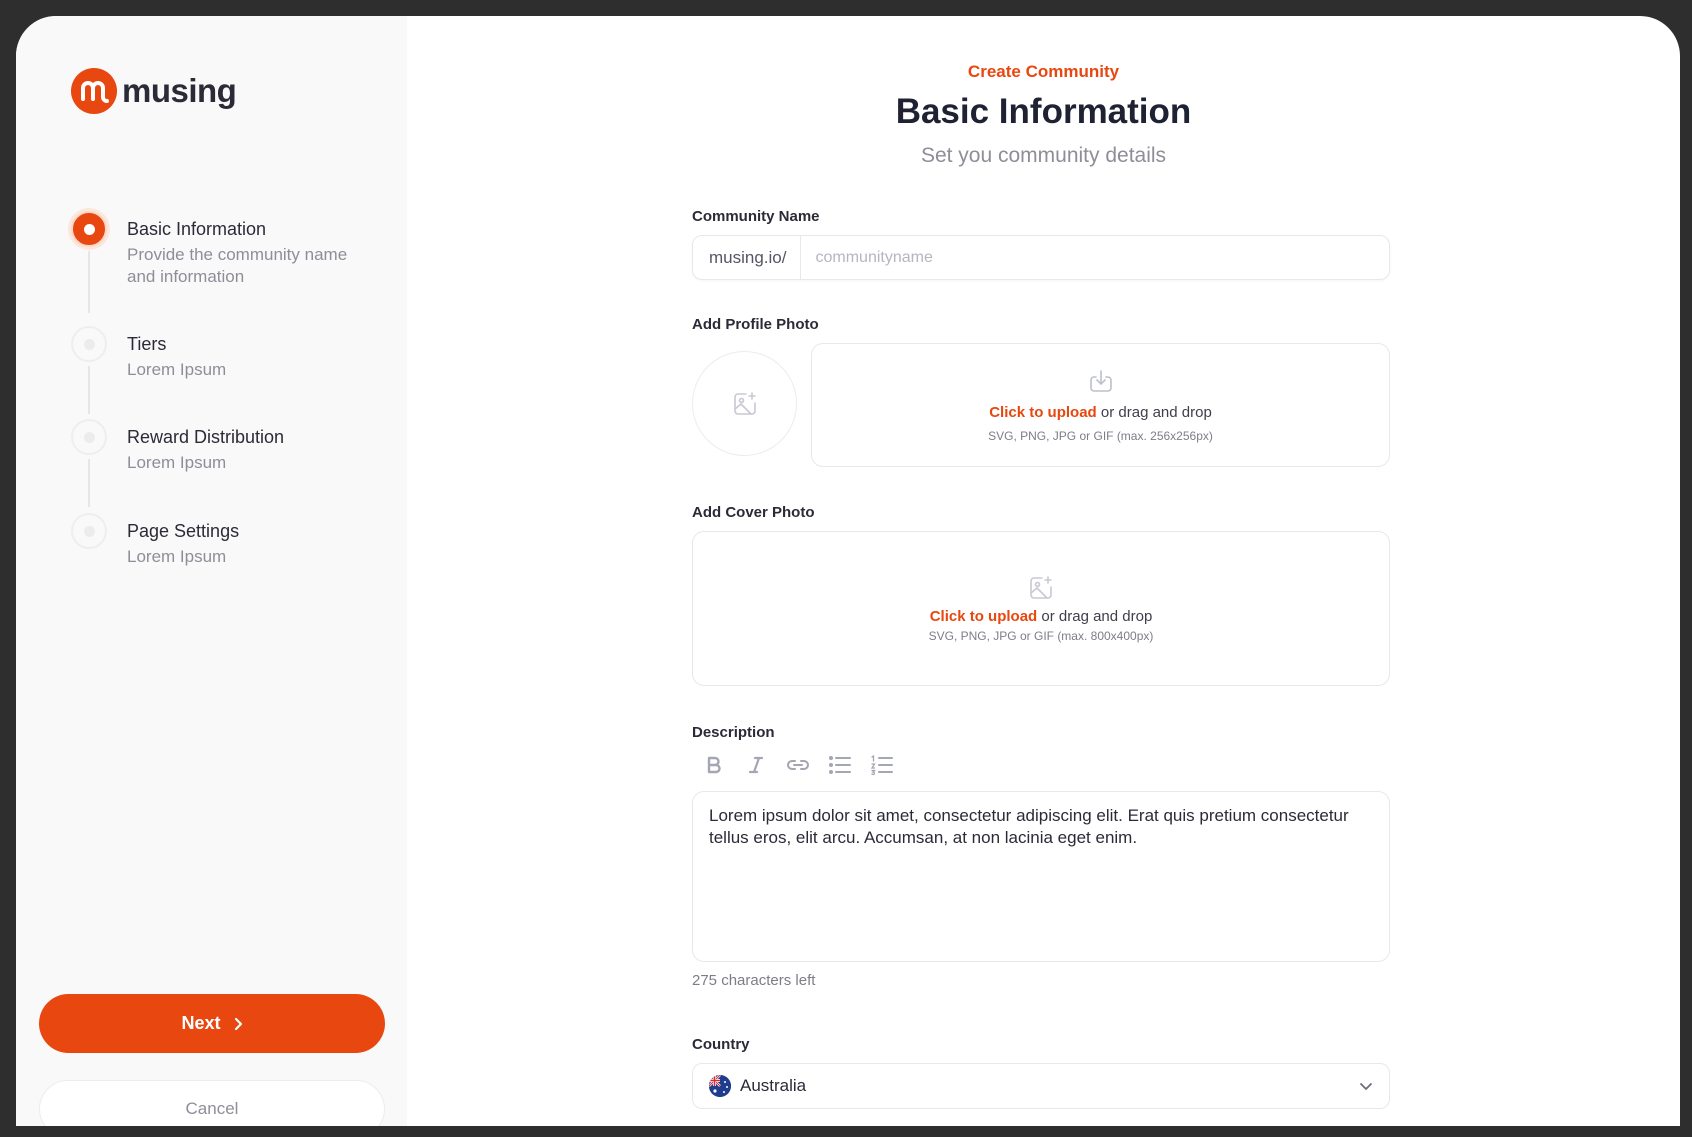 Image resolution: width=1692 pixels, height=1137 pixels. Describe the element at coordinates (756, 216) in the screenshot. I see `community-name-label: Community Name` at that location.